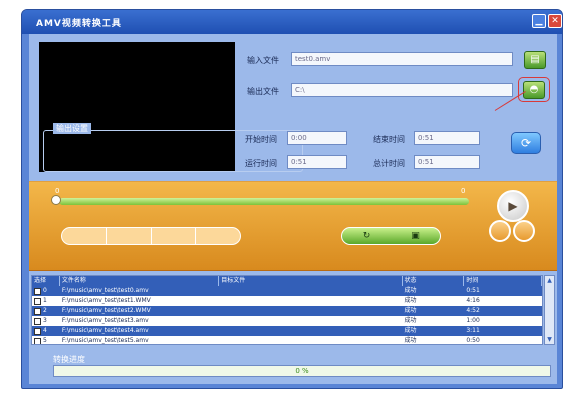 The height and width of the screenshot is (401, 576). I want to click on table-header: 选择 文件名称 目标文件 状态 时间, so click(287, 281).